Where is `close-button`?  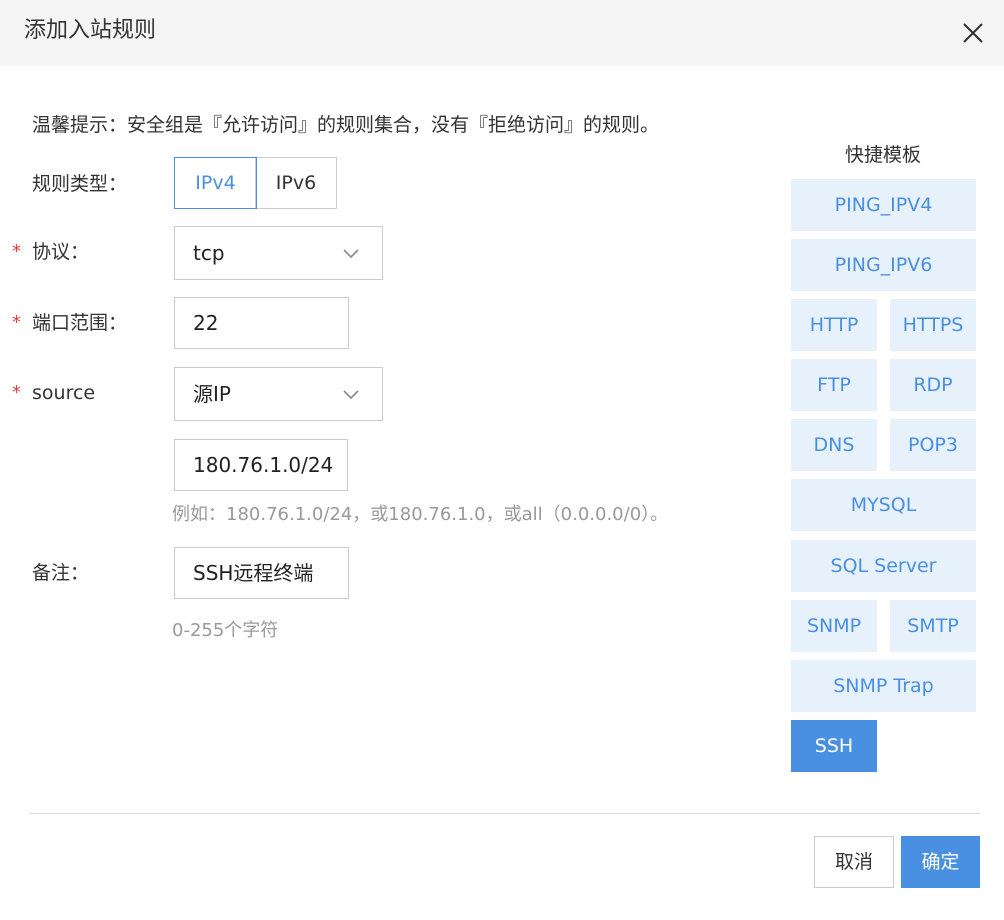
close-button is located at coordinates (973, 33).